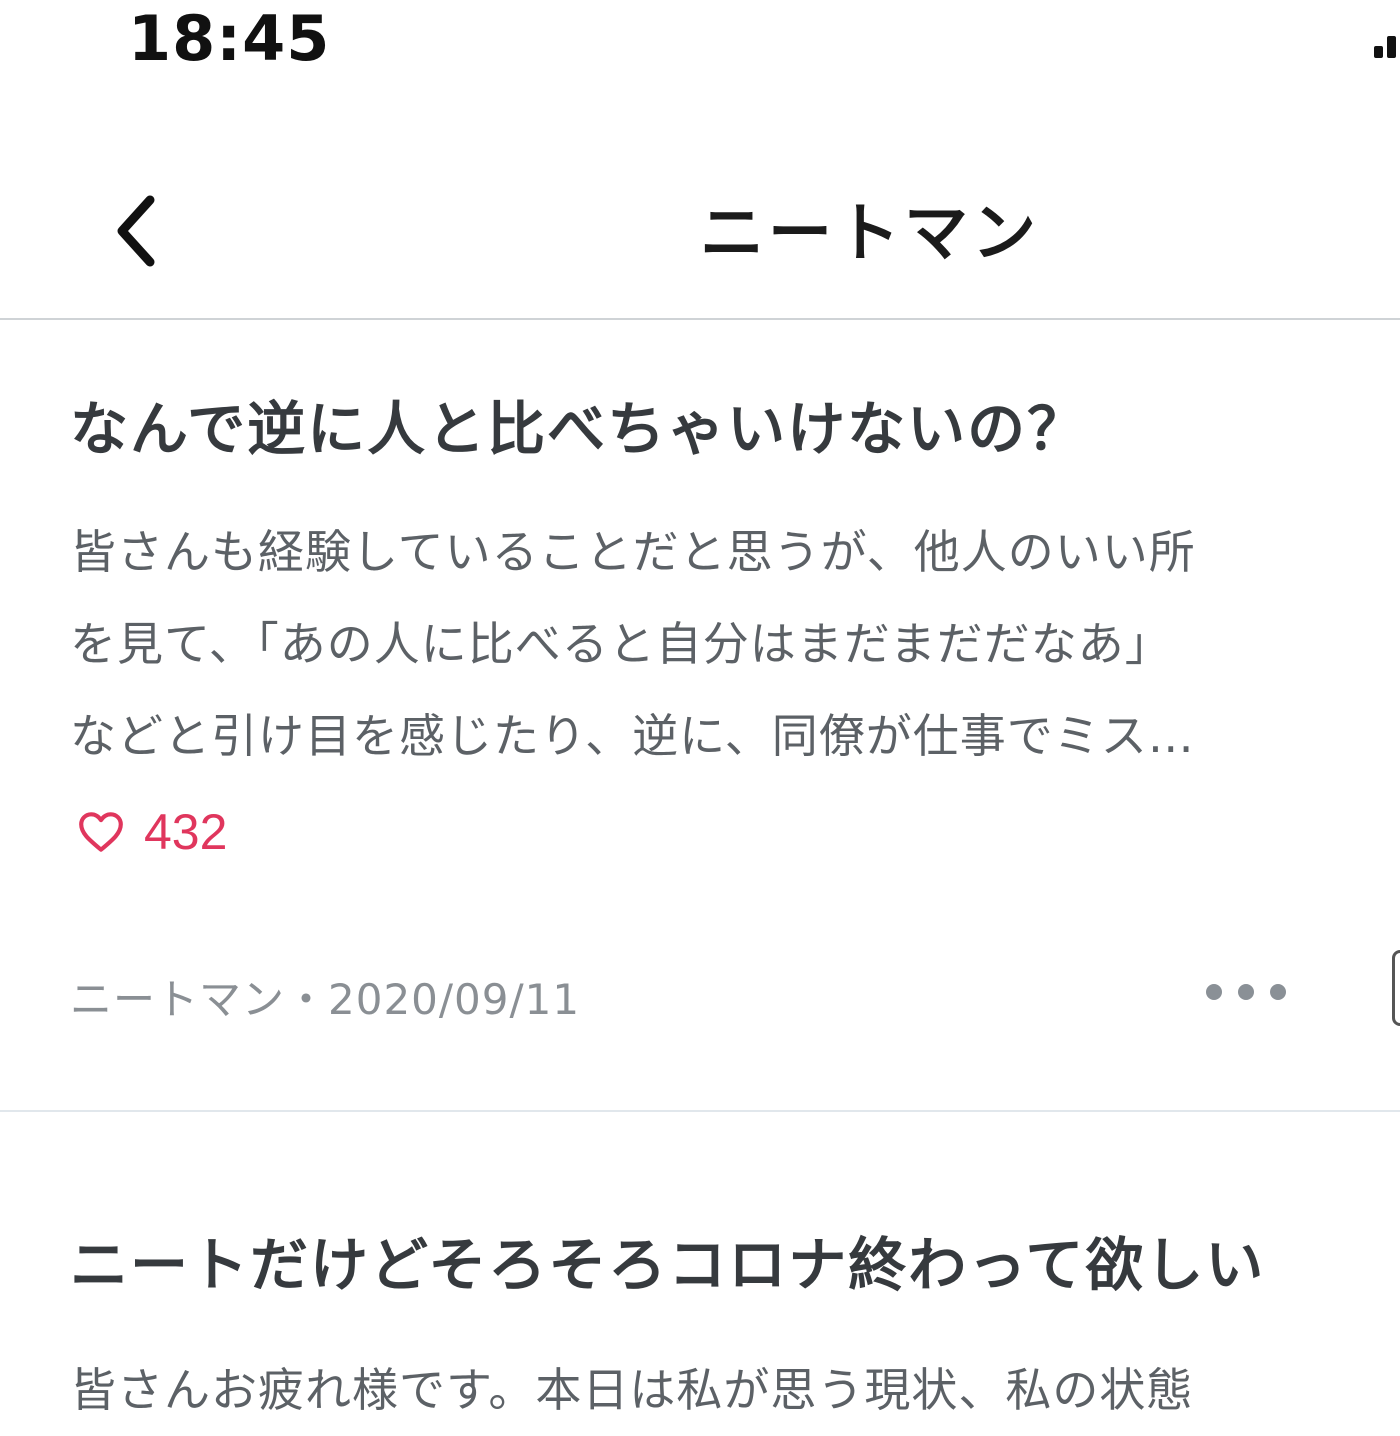  I want to click on heart-outline-icon, so click(101, 832).